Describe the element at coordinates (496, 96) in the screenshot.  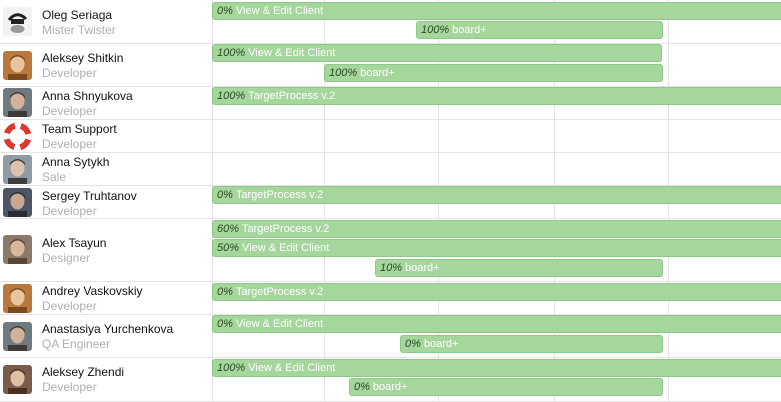
I see `assignment-bar: 100% TargetProcess v.2` at that location.